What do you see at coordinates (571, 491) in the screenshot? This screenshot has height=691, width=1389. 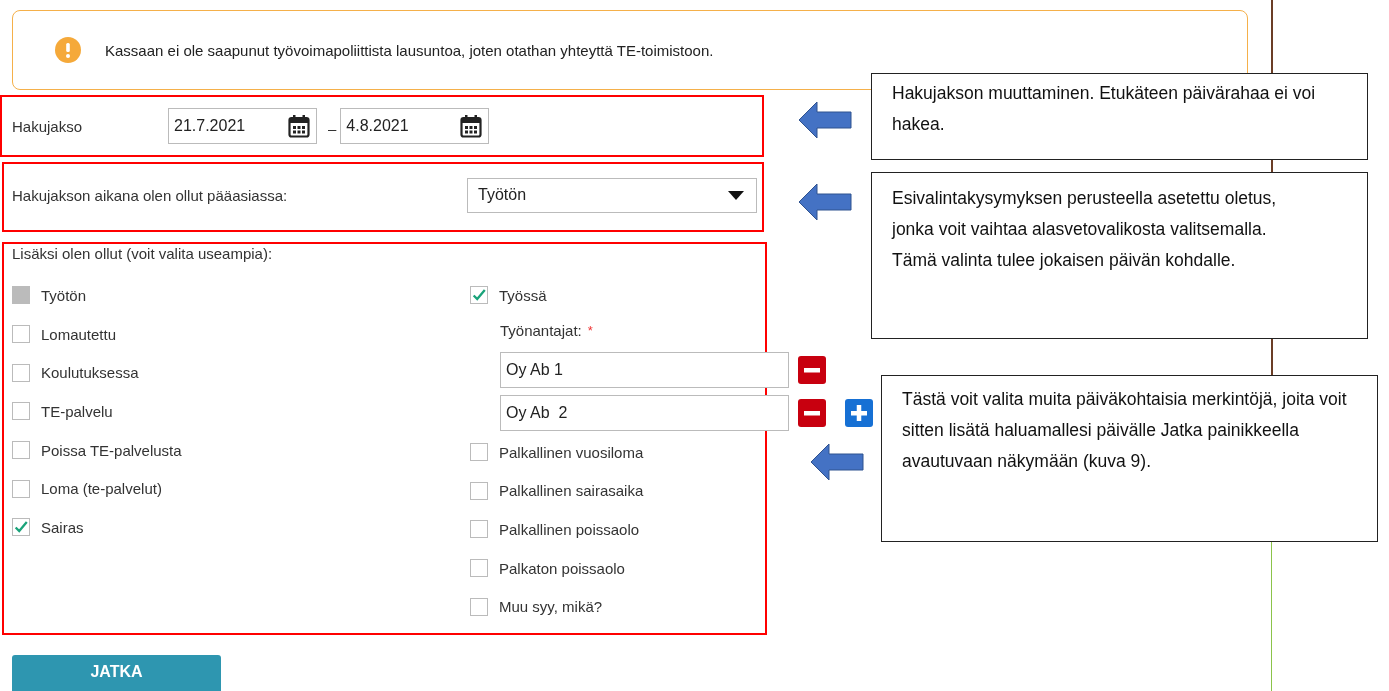 I see `checkbox-label: Palkallinen sairasaika` at bounding box center [571, 491].